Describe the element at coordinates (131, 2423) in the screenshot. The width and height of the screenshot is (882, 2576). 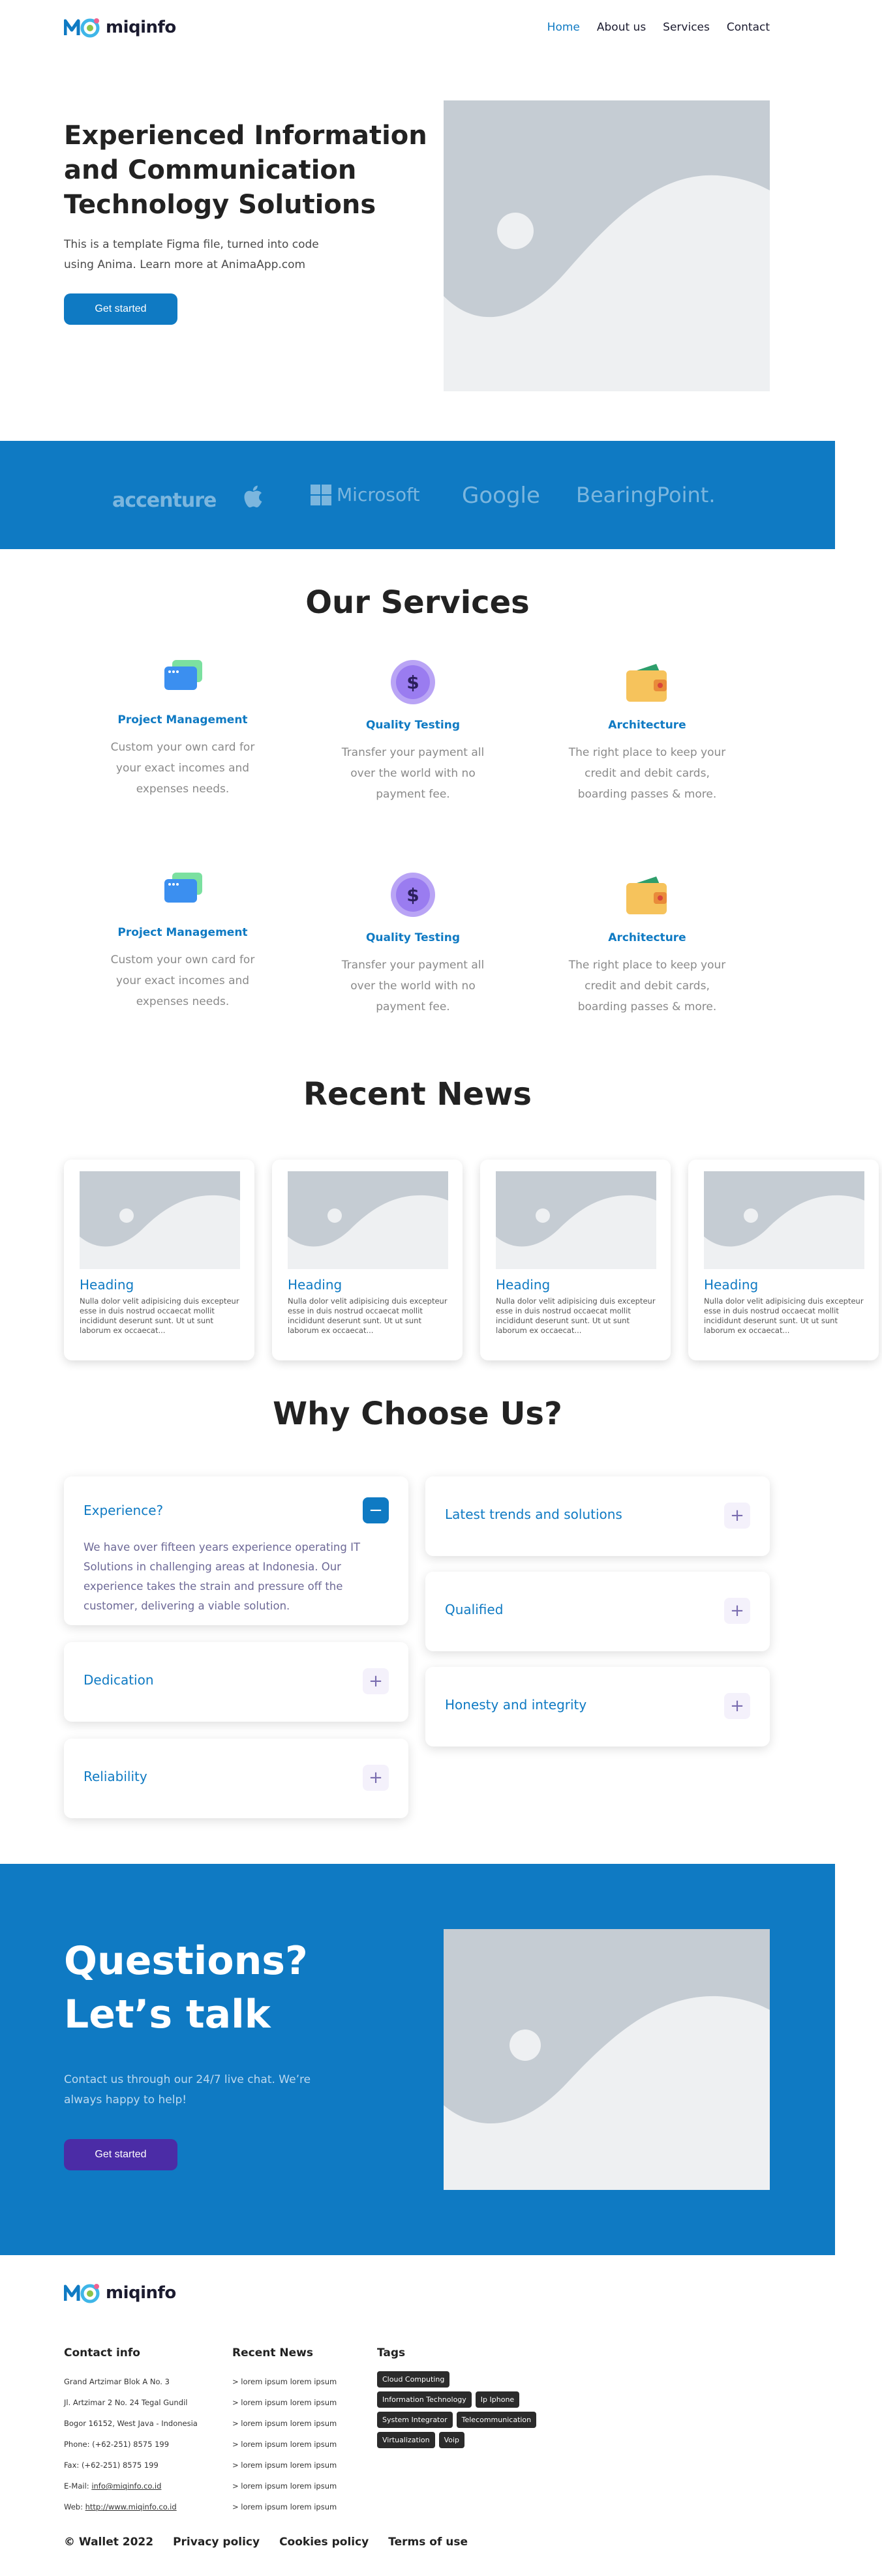
I see `contact-line: Bogor 16152, West Java - Indonesia` at that location.